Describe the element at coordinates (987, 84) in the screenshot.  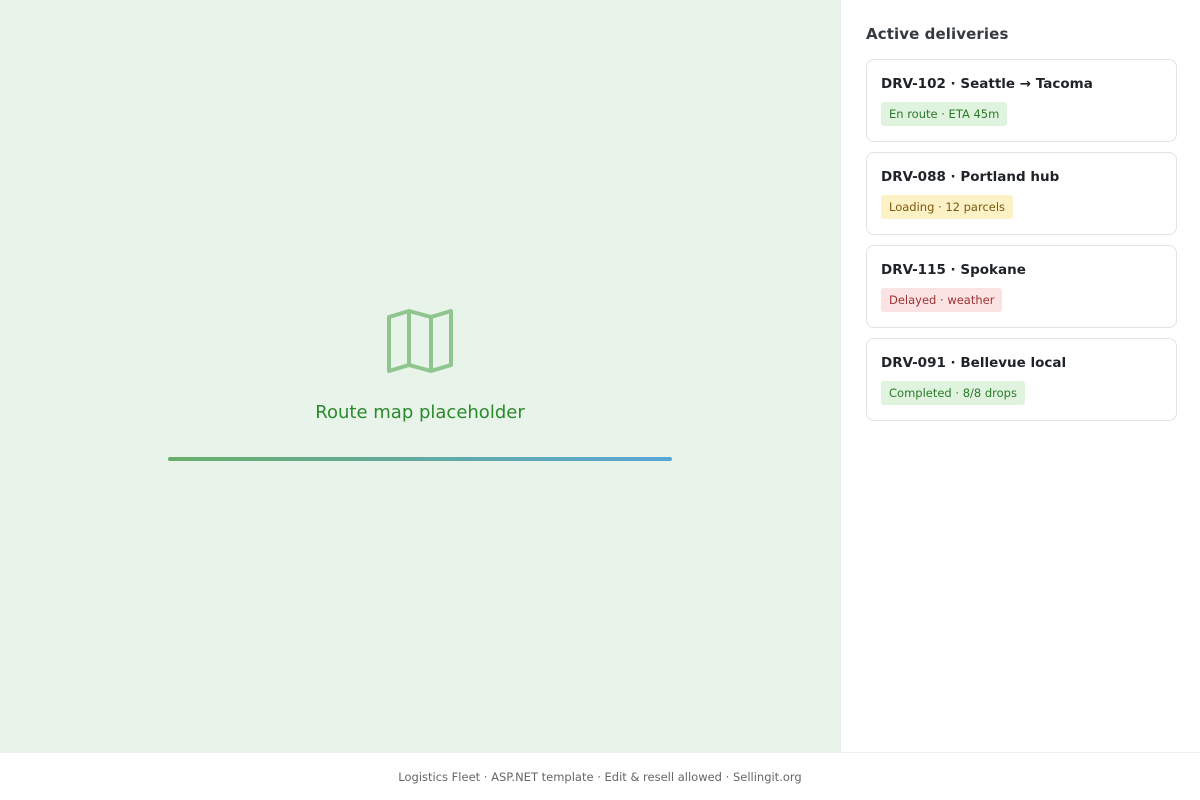
I see `delivery-title: DRV-102 · Seattle → Tacoma` at that location.